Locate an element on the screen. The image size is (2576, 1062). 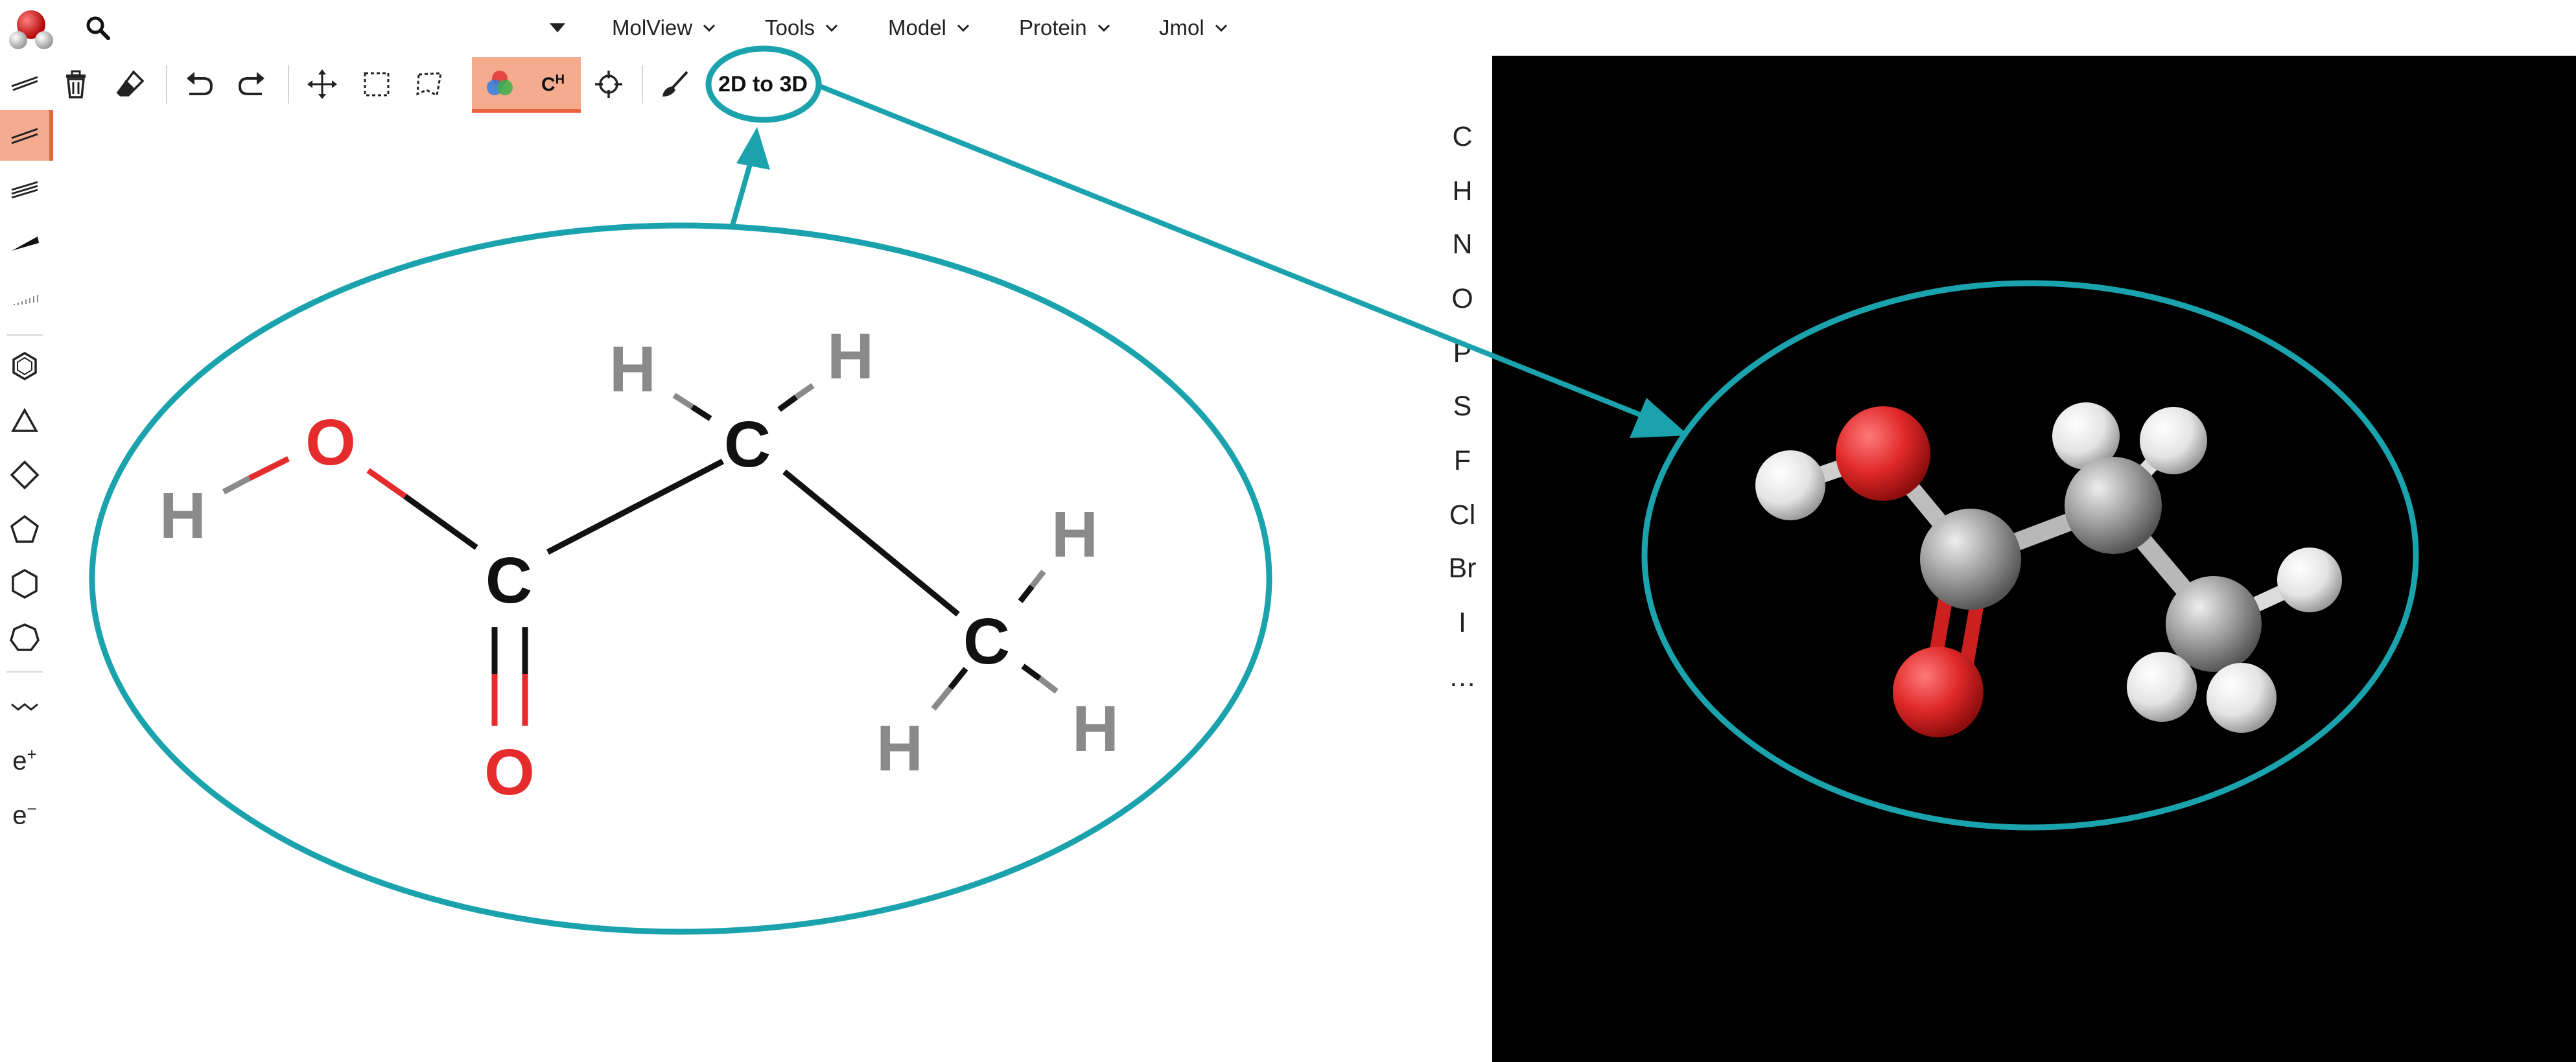
menu-molview: MolView is located at coordinates (664, 27).